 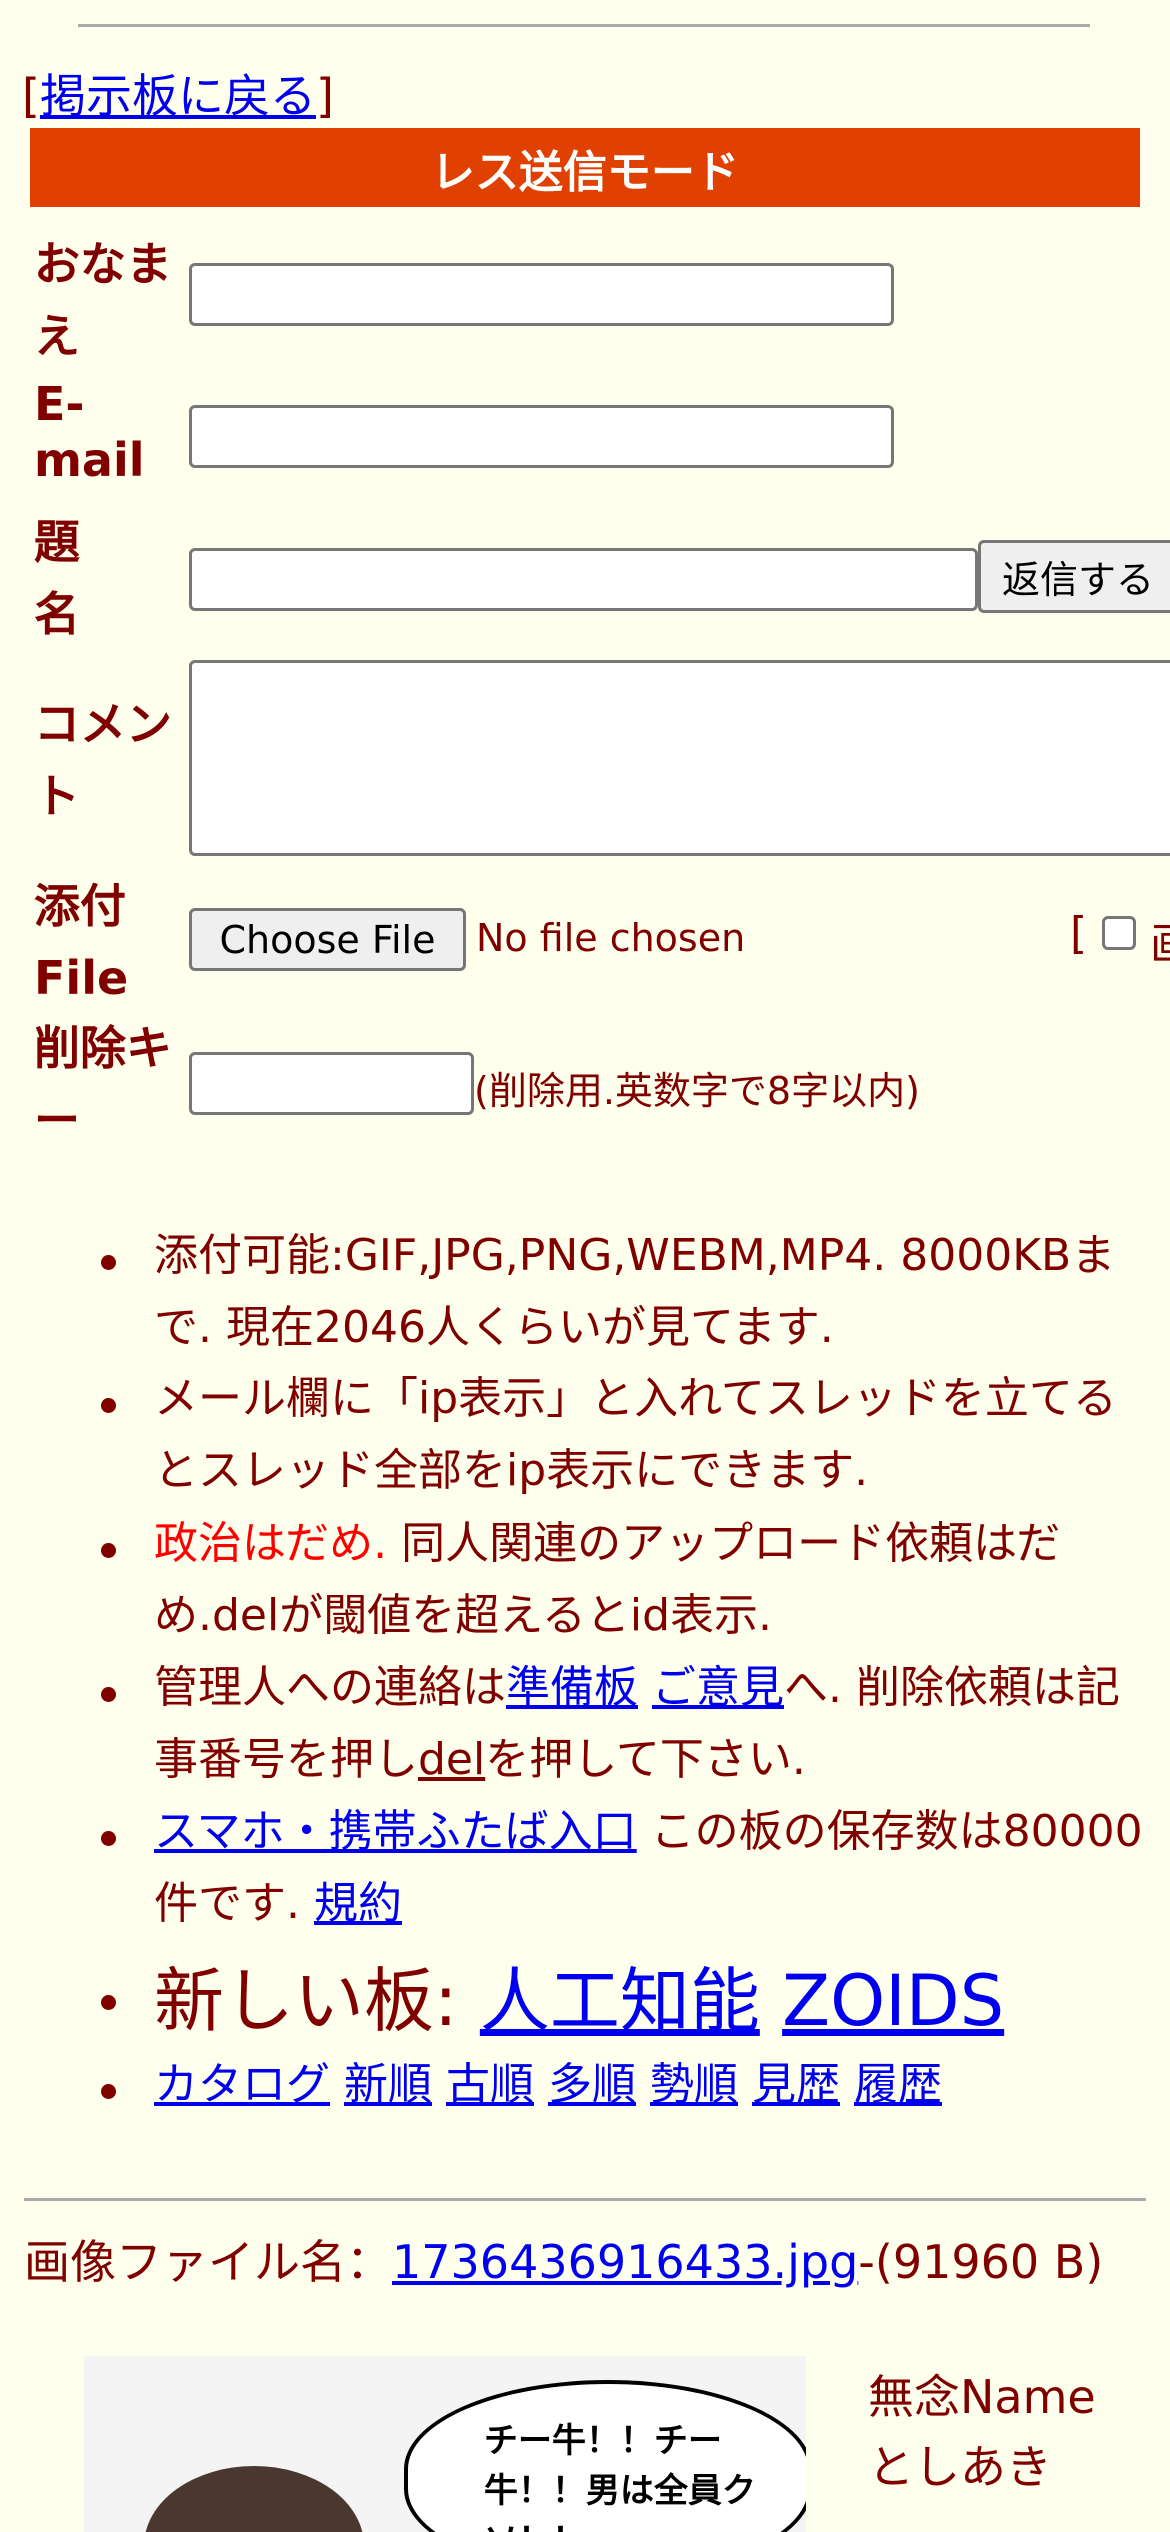 I want to click on top-divider, so click(x=584, y=25).